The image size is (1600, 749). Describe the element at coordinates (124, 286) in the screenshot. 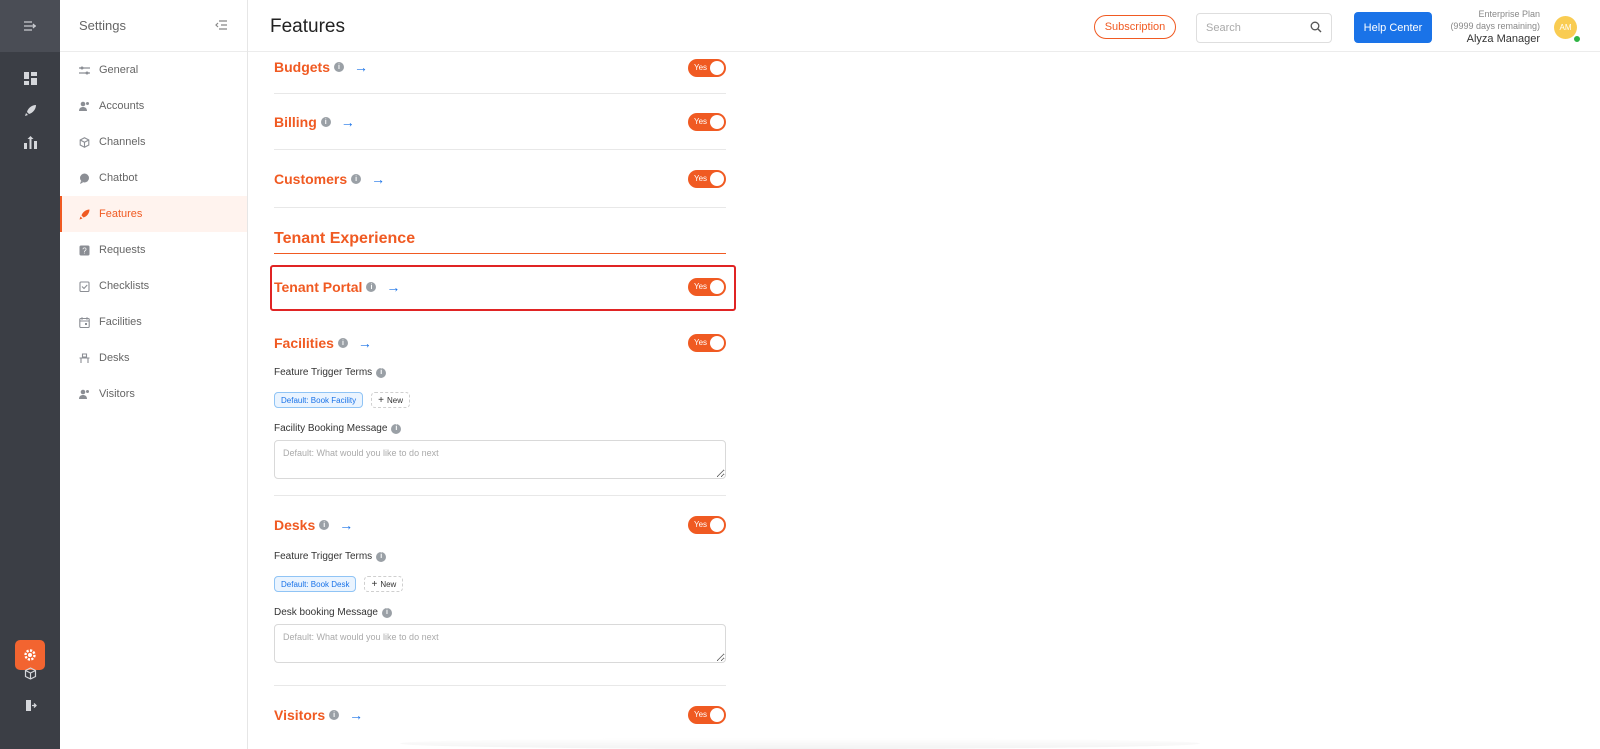

I see `sidebar-item-label: Checklists` at that location.